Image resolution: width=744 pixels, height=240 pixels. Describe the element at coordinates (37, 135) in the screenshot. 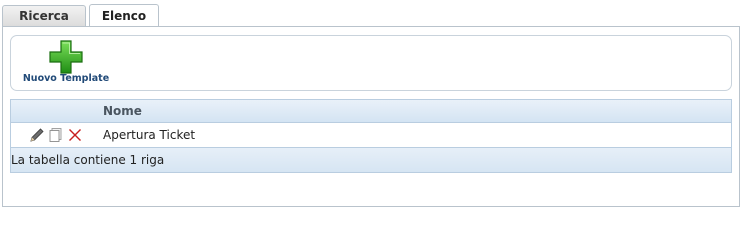

I see `edit-icon` at that location.